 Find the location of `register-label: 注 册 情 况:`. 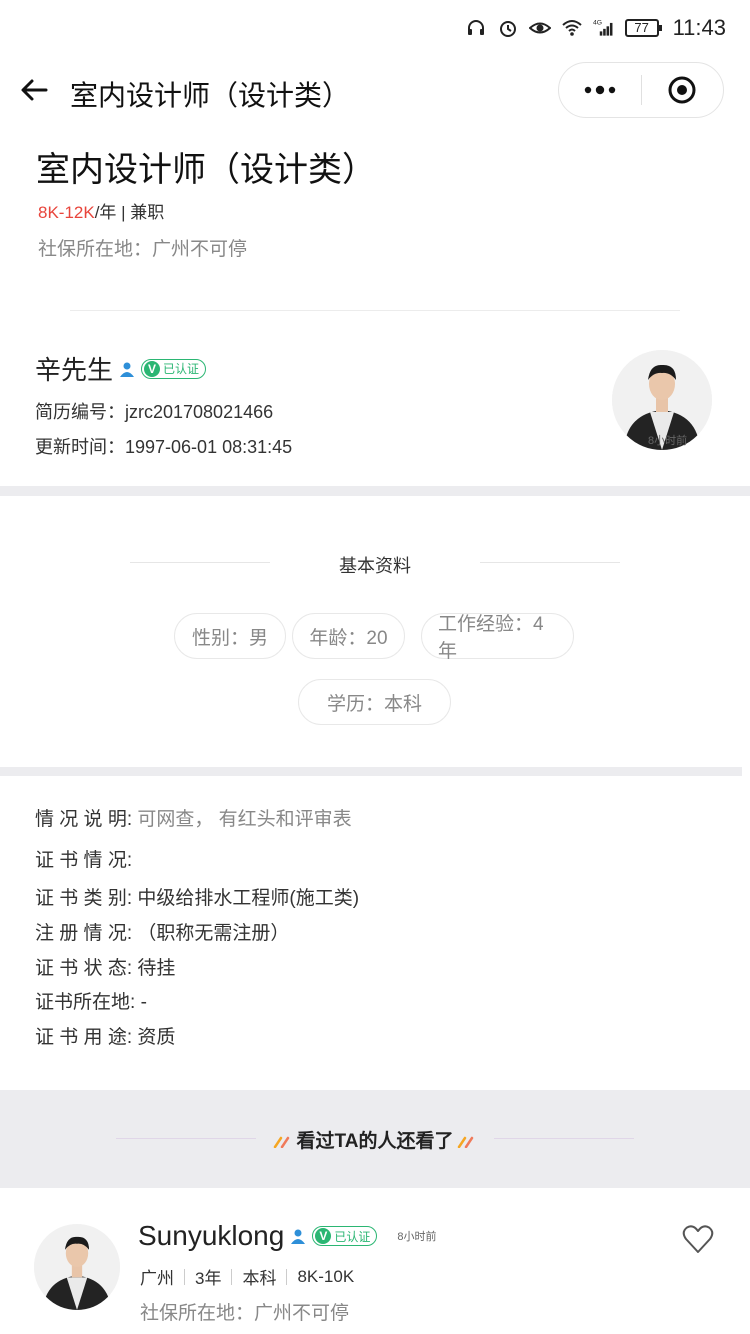

register-label: 注 册 情 况: is located at coordinates (84, 933).